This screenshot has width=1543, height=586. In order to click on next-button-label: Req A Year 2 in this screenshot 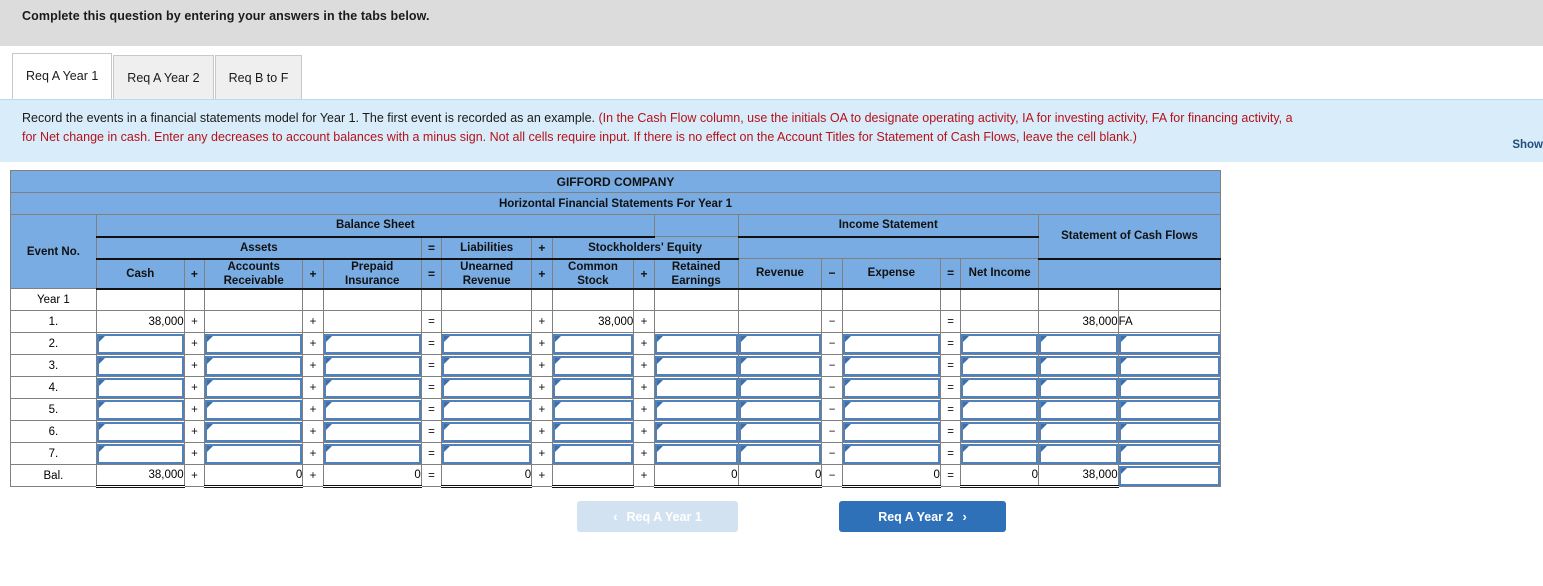, I will do `click(916, 516)`.